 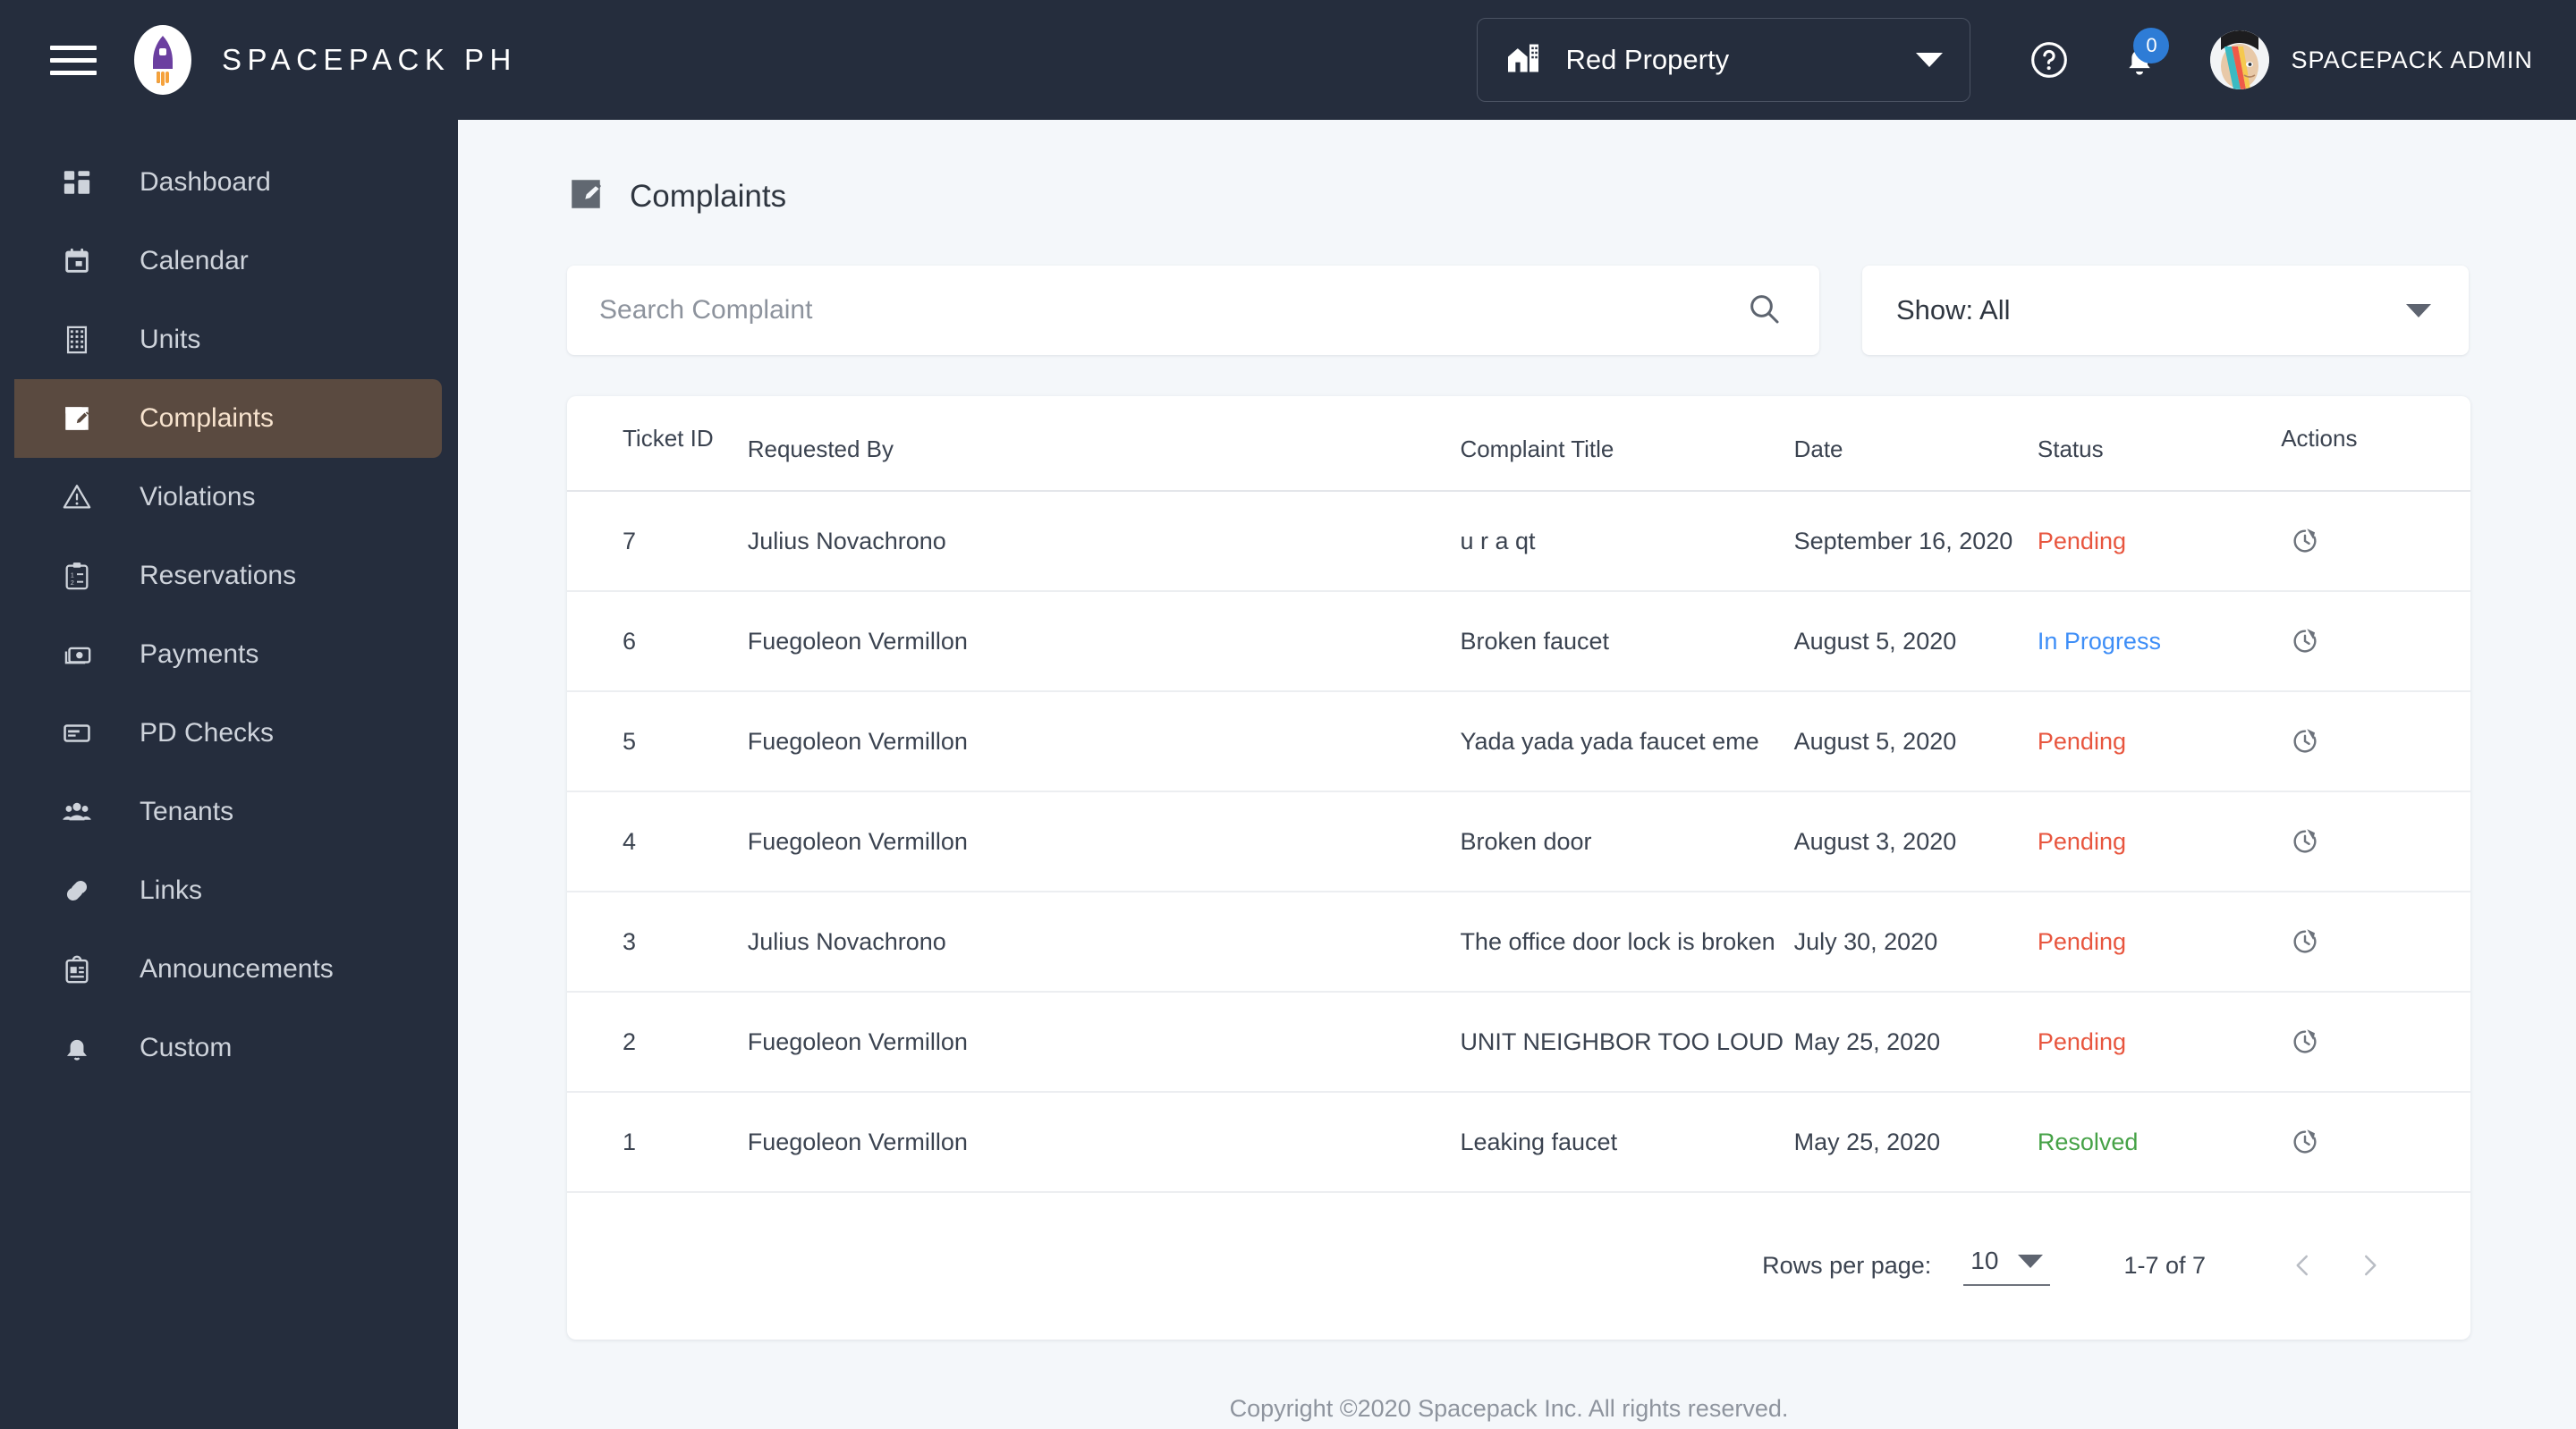 What do you see at coordinates (1627, 741) in the screenshot?
I see `cell-complaint-title: Yada yada yada faucet eme` at bounding box center [1627, 741].